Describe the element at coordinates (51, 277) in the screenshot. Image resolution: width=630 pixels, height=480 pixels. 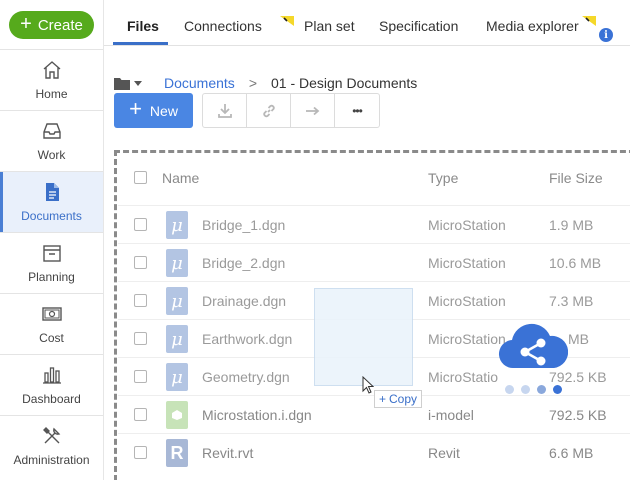
I see `sidebar-item-label: Planning` at that location.